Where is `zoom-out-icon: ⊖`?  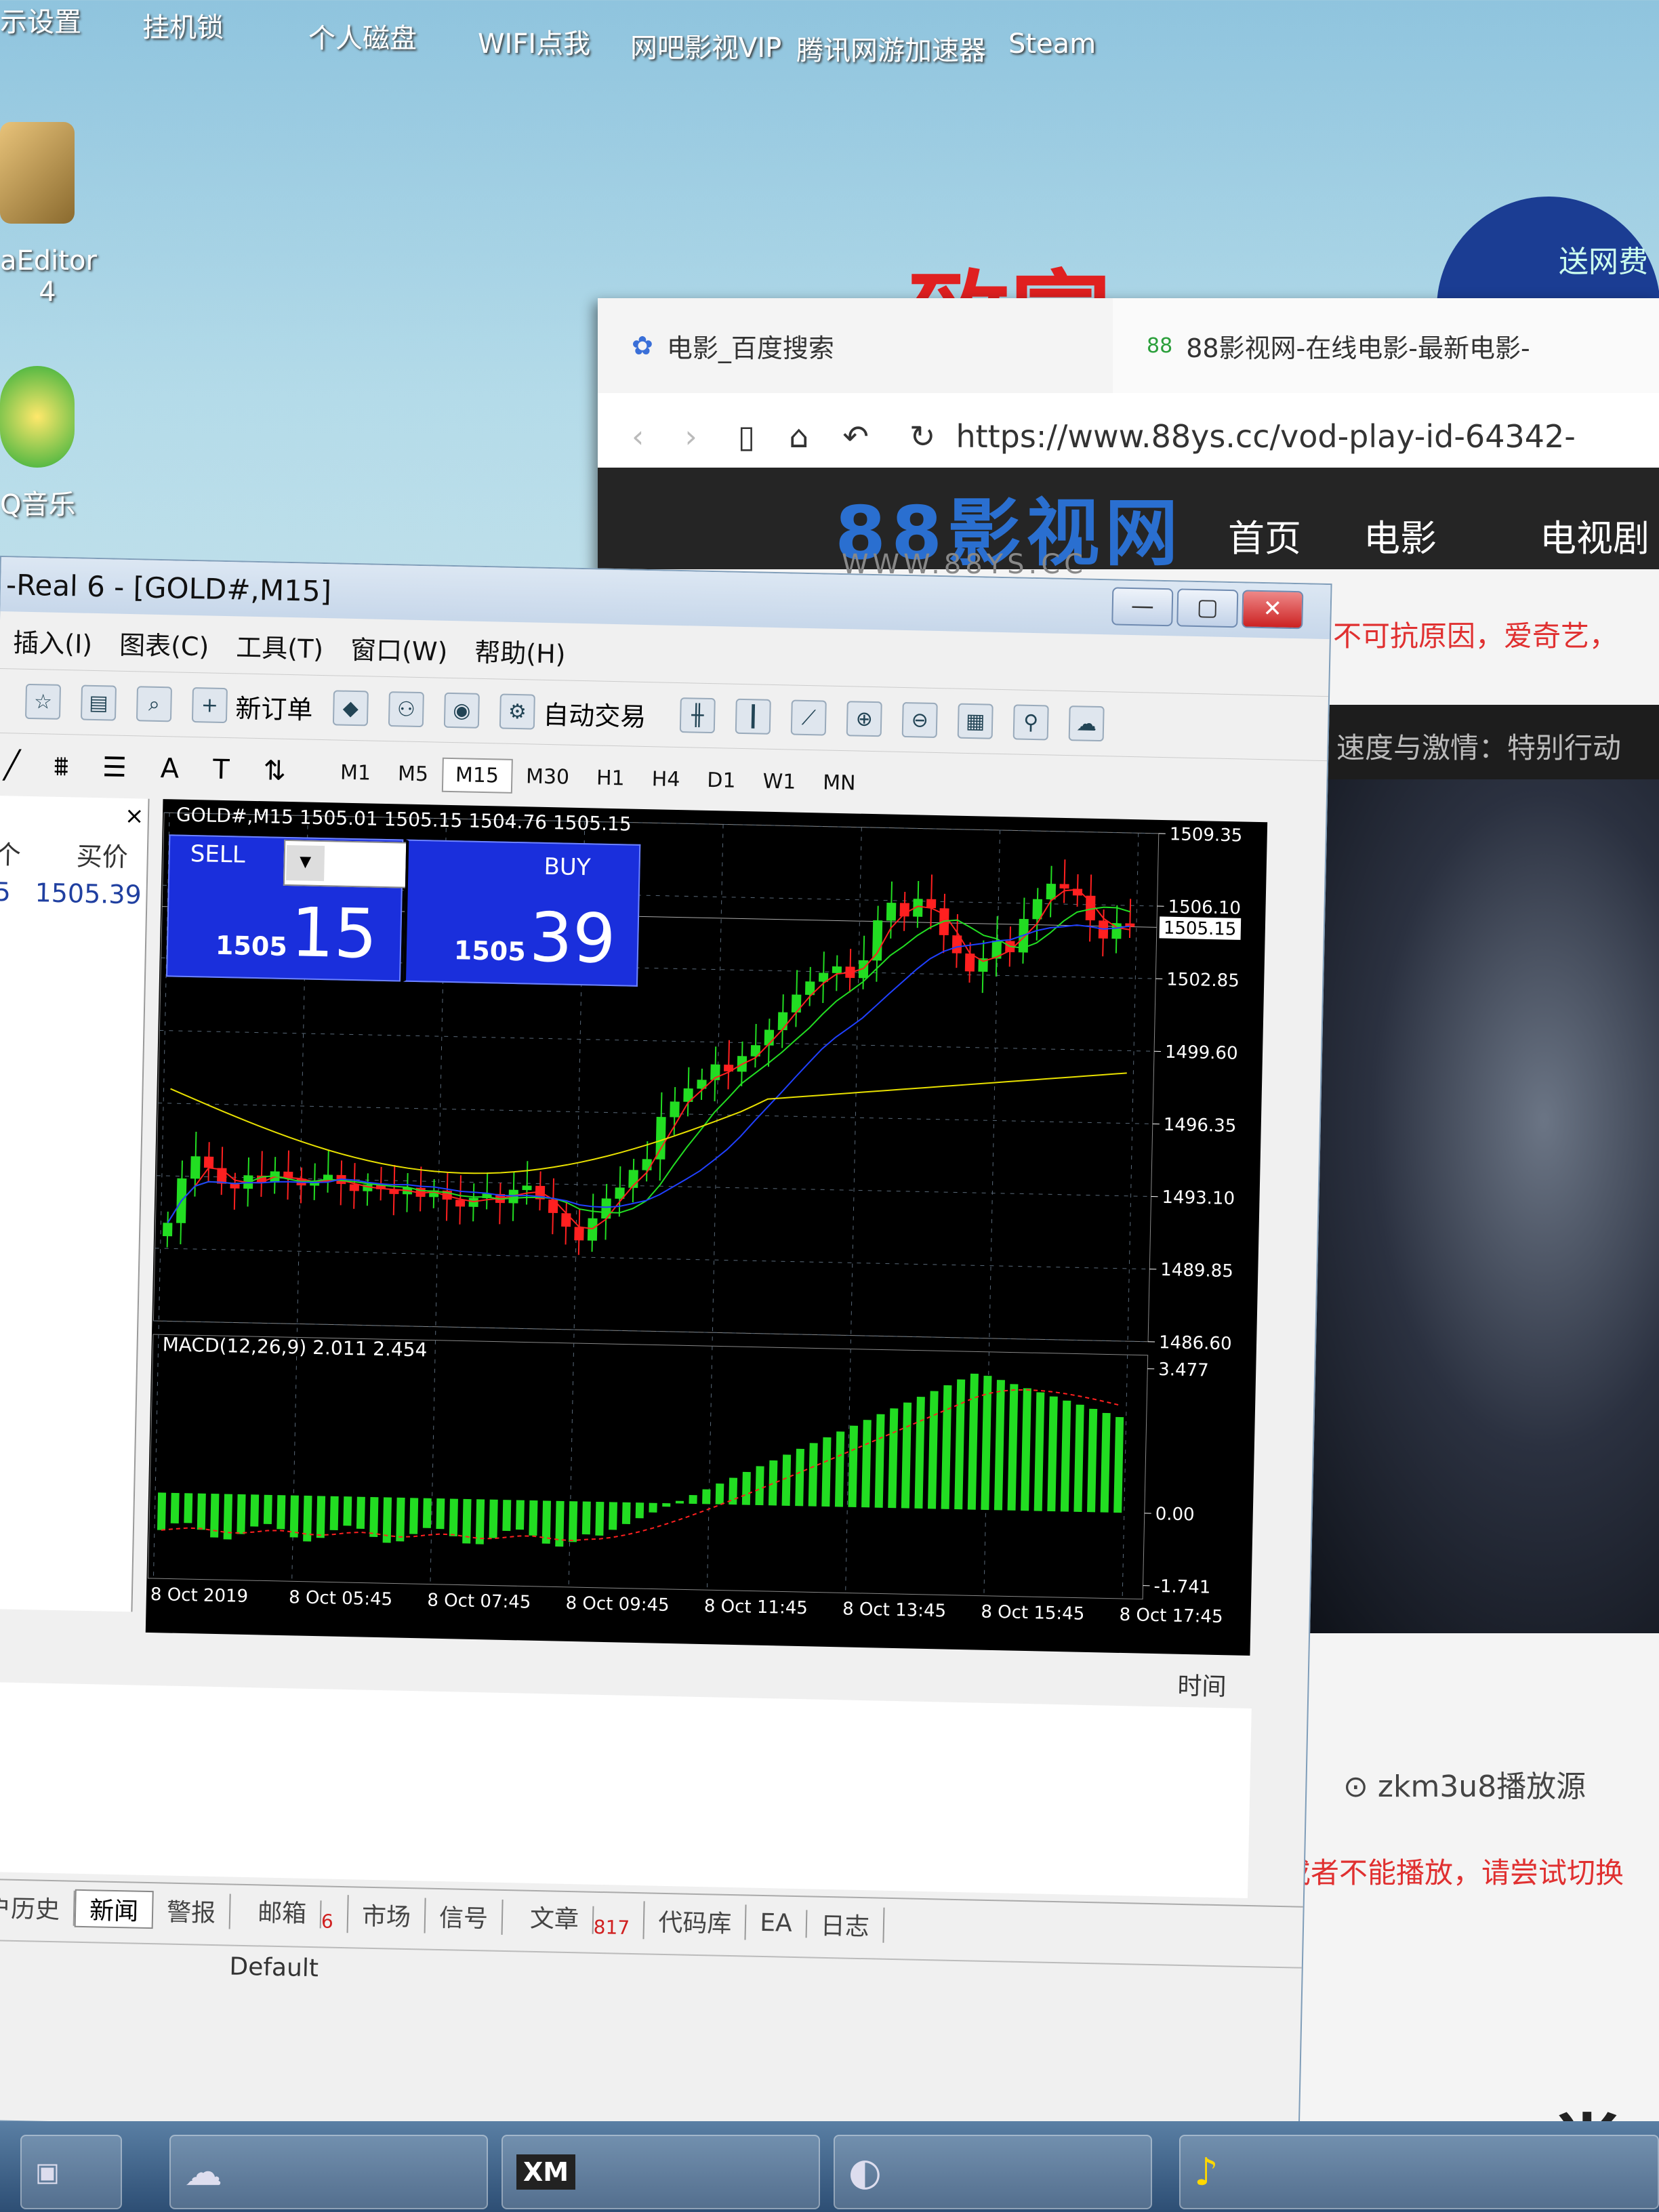
zoom-out-icon: ⊖ is located at coordinates (919, 720).